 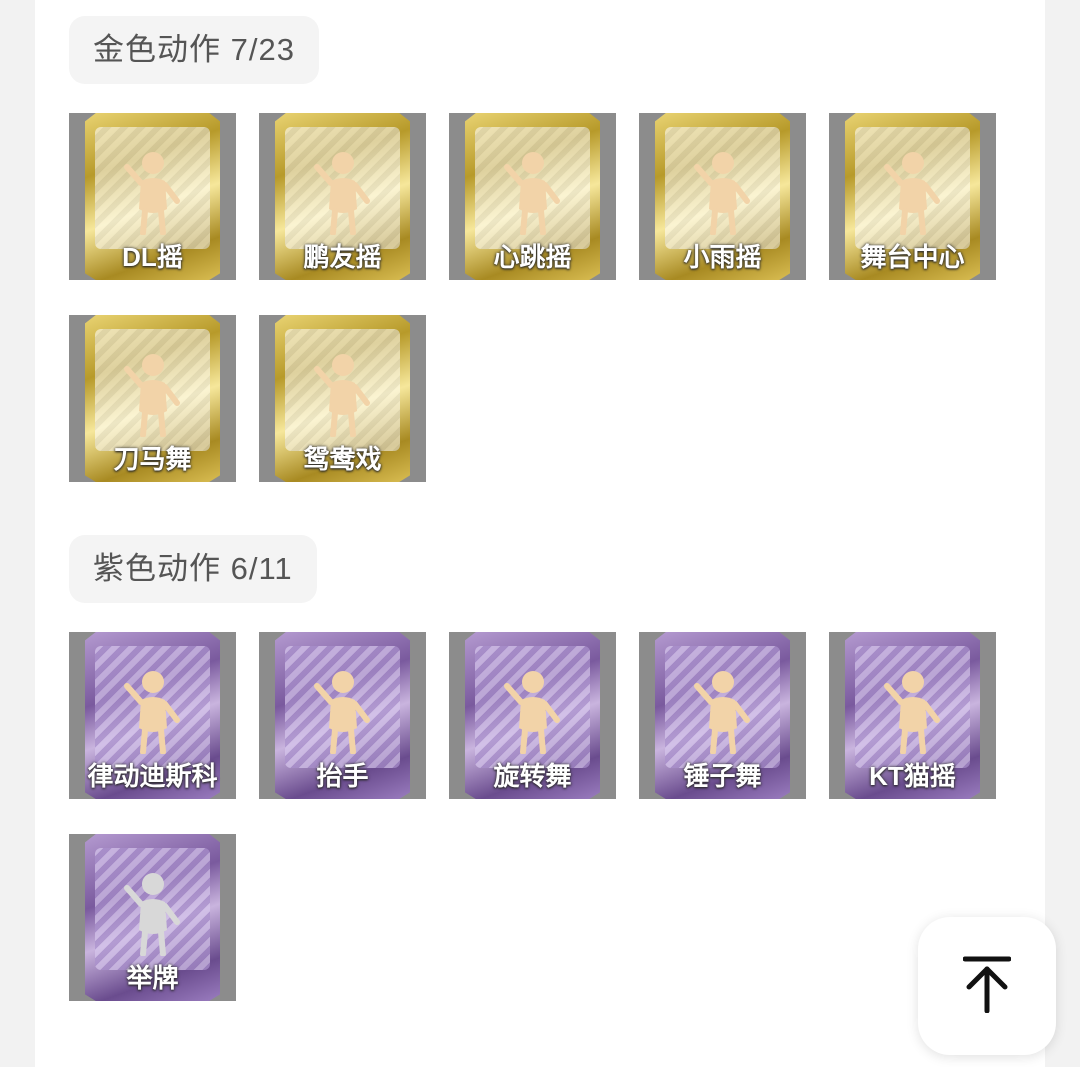 What do you see at coordinates (342, 459) in the screenshot?
I see `action-label: 鸳鸯戏` at bounding box center [342, 459].